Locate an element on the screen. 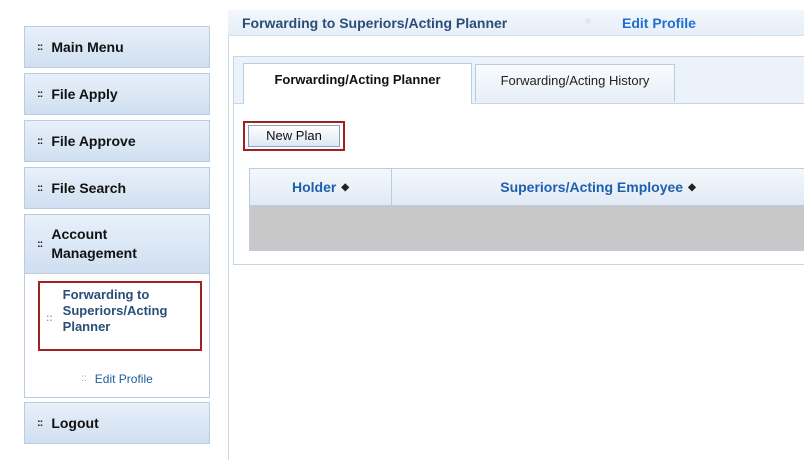 Image resolution: width=804 pixels, height=460 pixels. tab-label: Forwarding/Acting Planner is located at coordinates (357, 79).